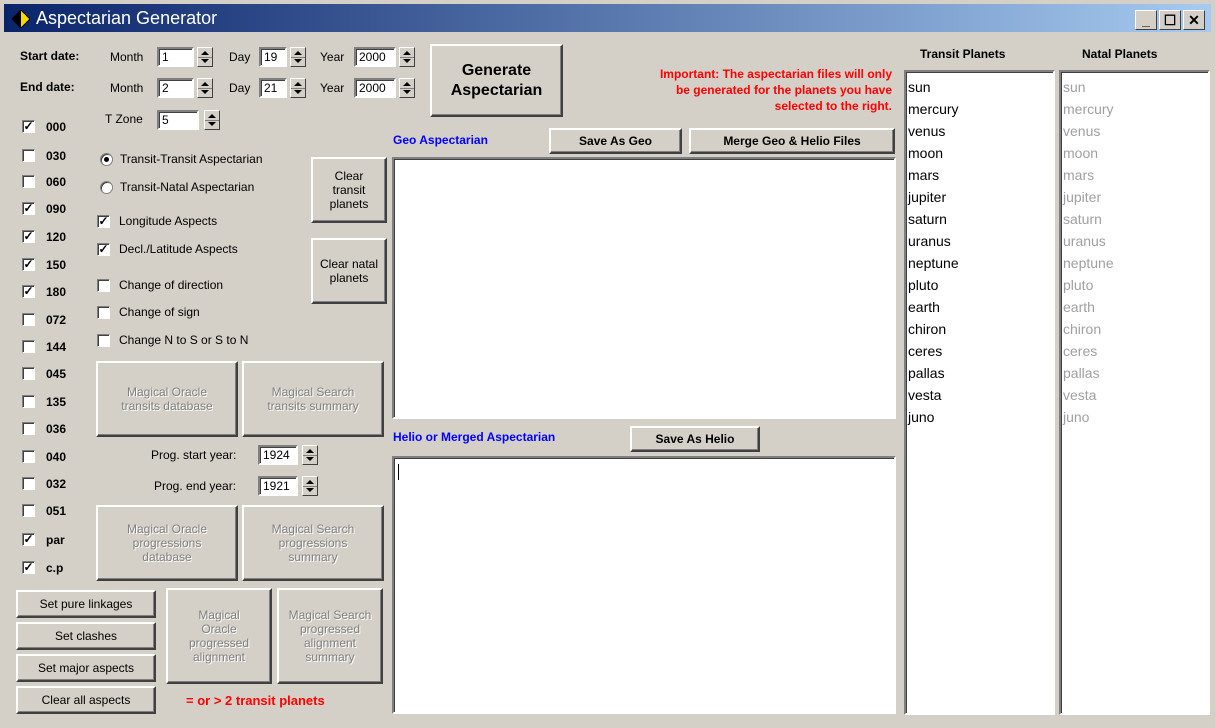 The image size is (1215, 728). I want to click on generate-aspectarian-button: Generate Aspectarian, so click(496, 80).